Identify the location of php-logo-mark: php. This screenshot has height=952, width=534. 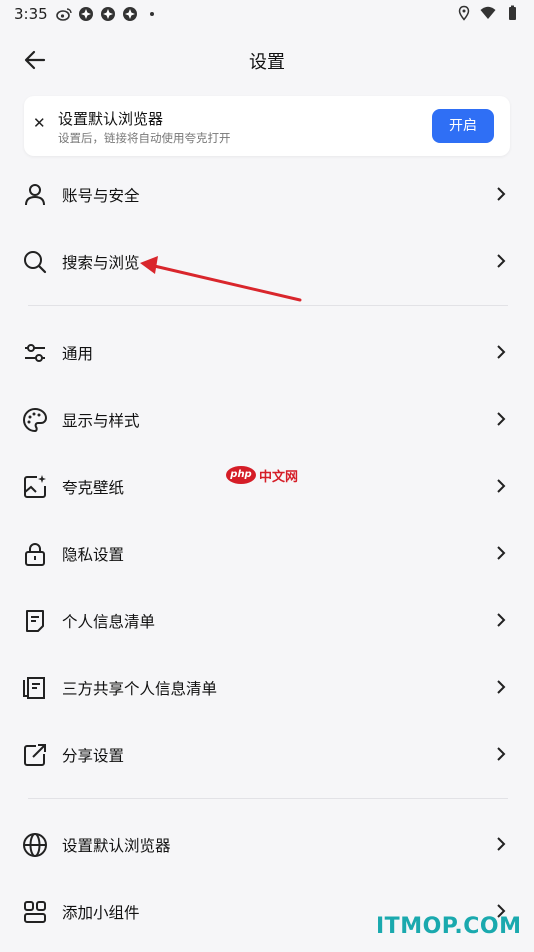
(241, 475).